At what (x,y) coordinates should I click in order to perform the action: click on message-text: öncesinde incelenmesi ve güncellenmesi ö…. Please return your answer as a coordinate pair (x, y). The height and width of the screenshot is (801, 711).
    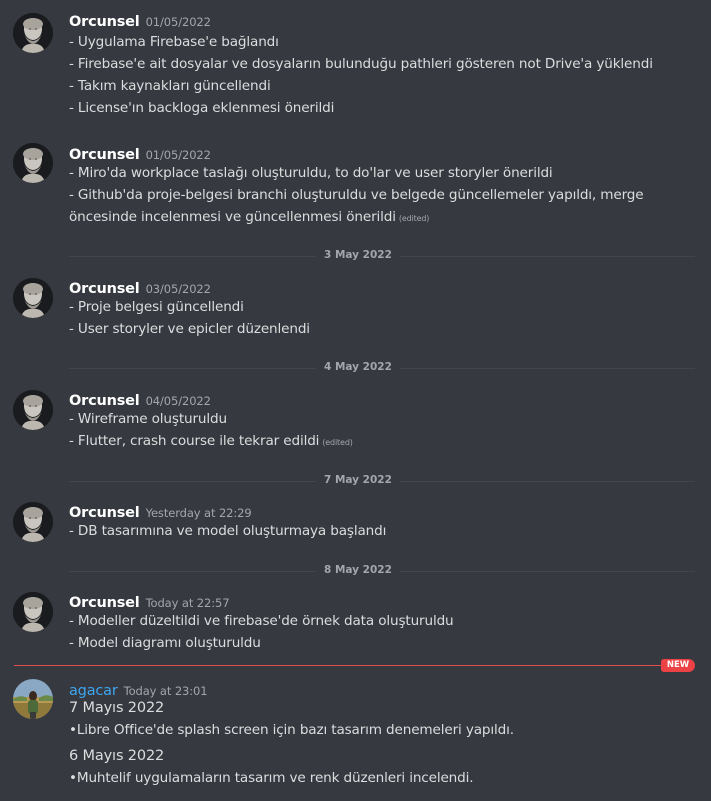
    Looking at the image, I should click on (232, 217).